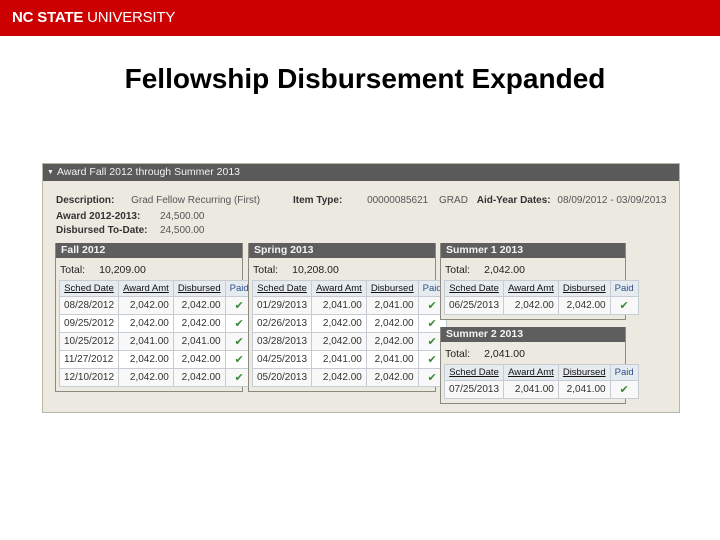  I want to click on brand-header-bar: NC STATE UNIVERSITY, so click(360, 18).